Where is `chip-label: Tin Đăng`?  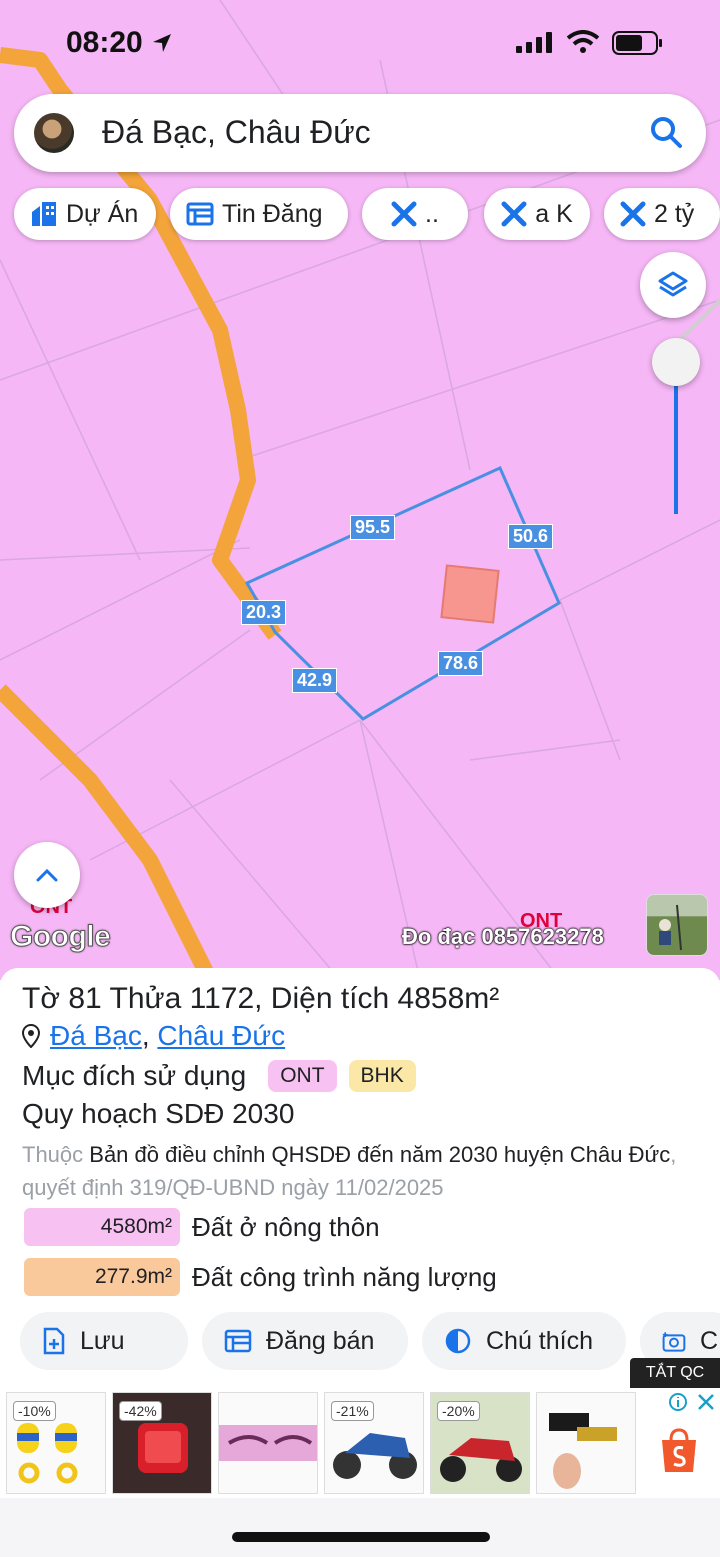 chip-label: Tin Đăng is located at coordinates (272, 213).